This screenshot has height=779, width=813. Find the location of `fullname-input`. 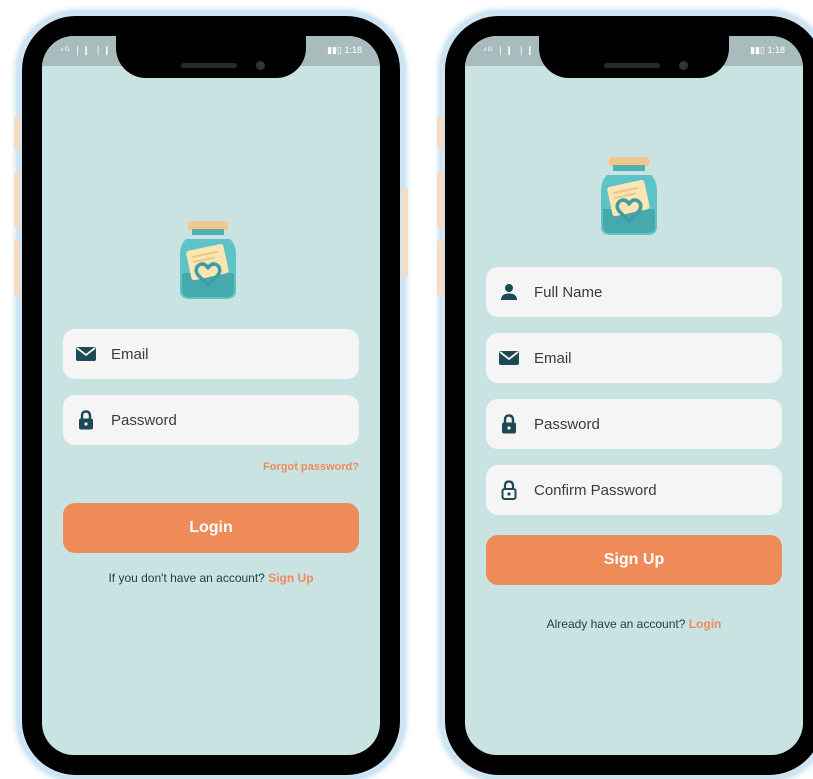

fullname-input is located at coordinates (644, 292).